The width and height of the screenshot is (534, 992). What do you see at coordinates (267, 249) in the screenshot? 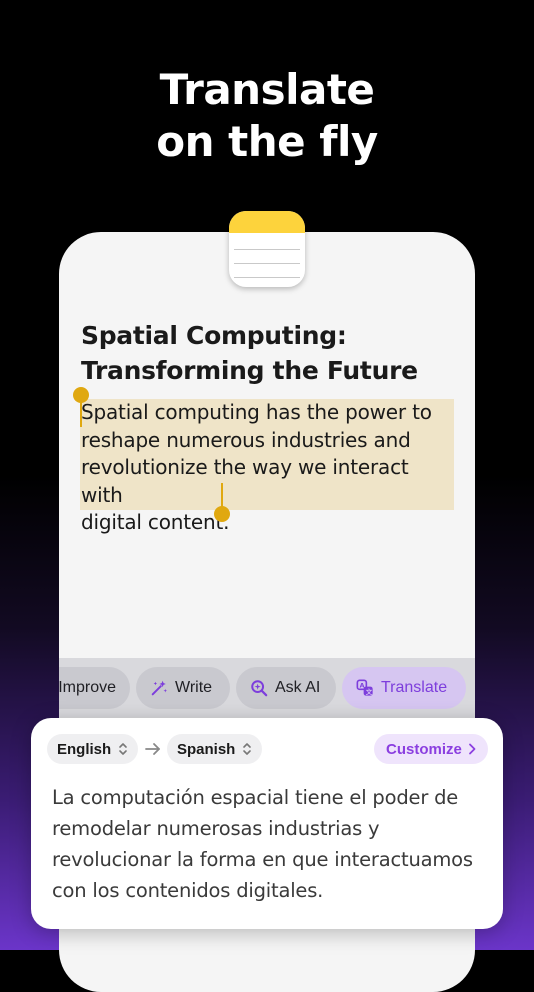
I see `notes-app-icon` at bounding box center [267, 249].